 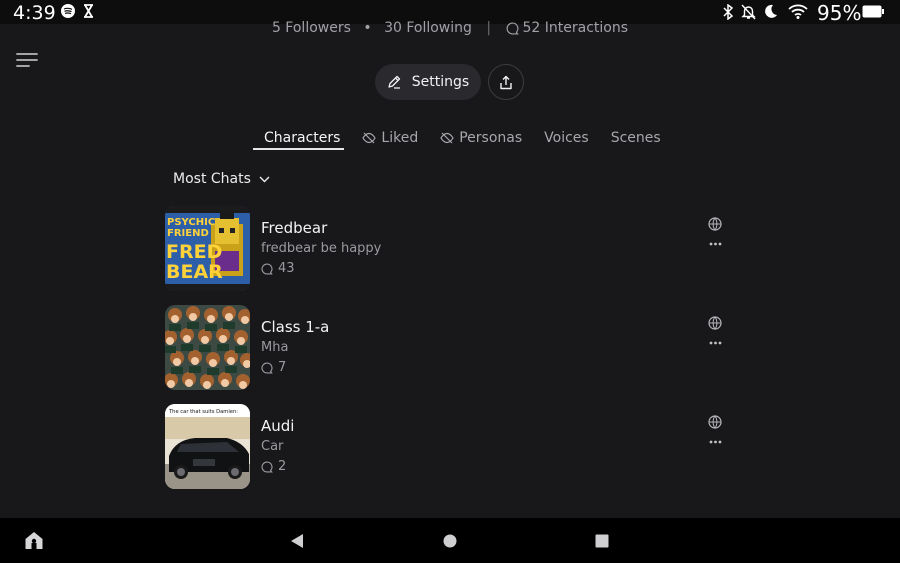 What do you see at coordinates (321, 248) in the screenshot?
I see `character-description: fredbear be happy` at bounding box center [321, 248].